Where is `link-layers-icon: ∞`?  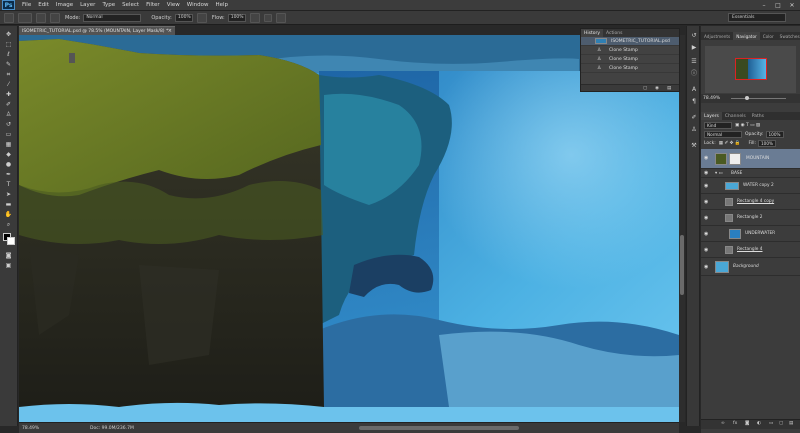 link-layers-icon: ∞ is located at coordinates (724, 423).